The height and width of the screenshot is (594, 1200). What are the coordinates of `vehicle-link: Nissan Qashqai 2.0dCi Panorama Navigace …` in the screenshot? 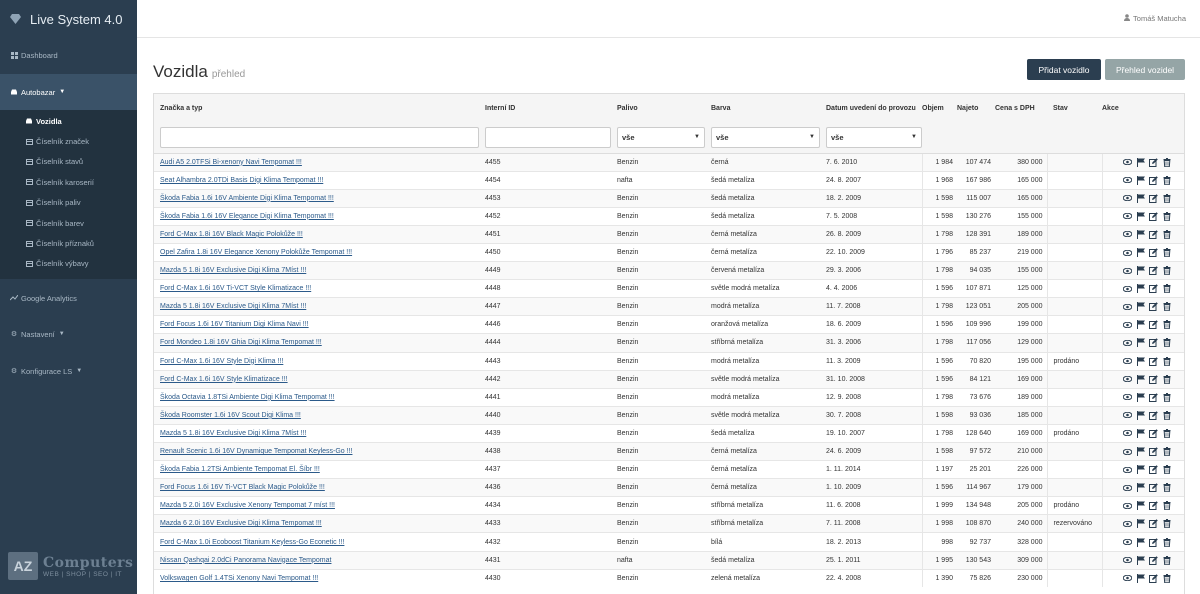 It's located at (245, 560).